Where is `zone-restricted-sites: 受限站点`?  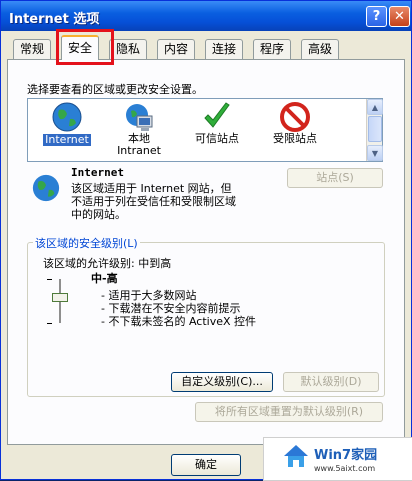 zone-restricted-sites: 受限站点 is located at coordinates (295, 123).